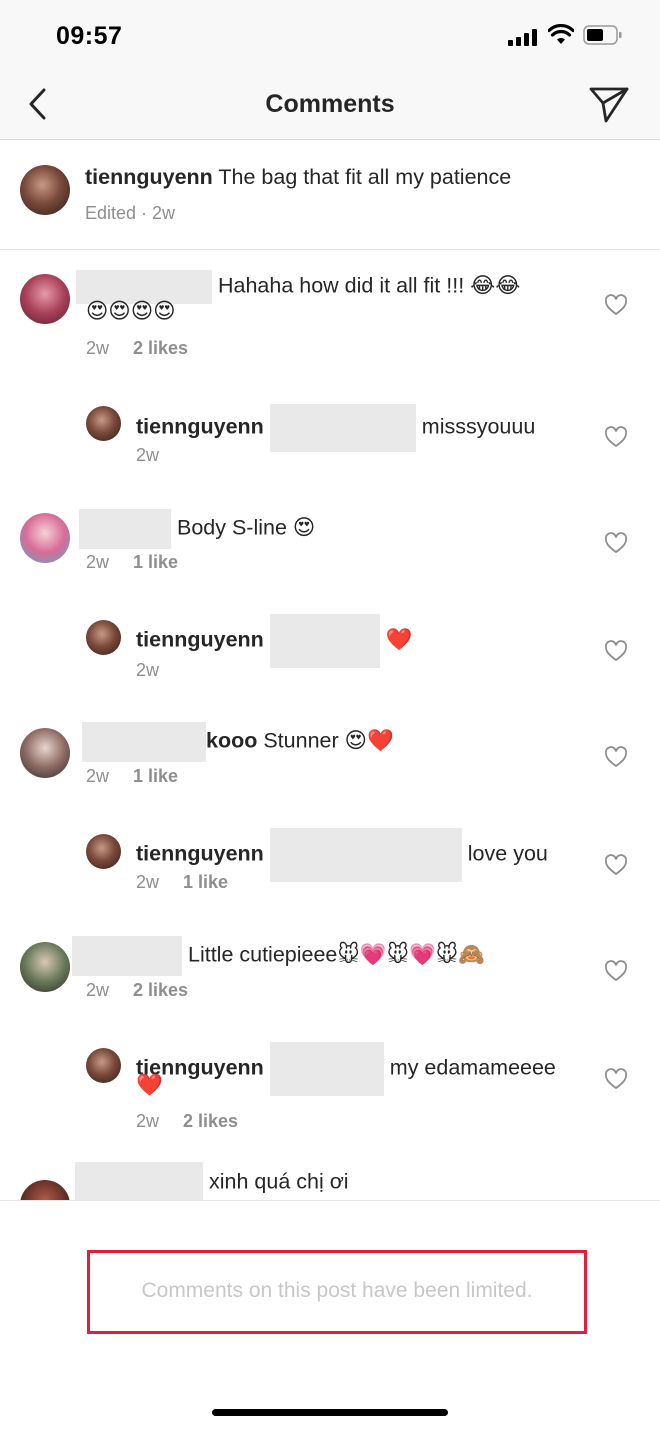 This screenshot has width=660, height=1429. I want to click on comment-username-partial: kooo, so click(231, 741).